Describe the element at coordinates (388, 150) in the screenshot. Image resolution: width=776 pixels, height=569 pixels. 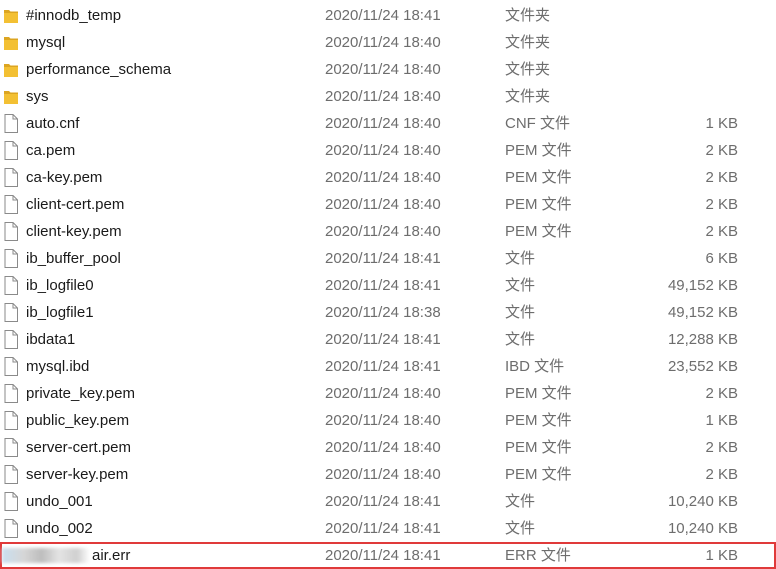
I see `file-row: ca.pem 2020/11/24 18:40 PEM 文件 2 KB` at that location.